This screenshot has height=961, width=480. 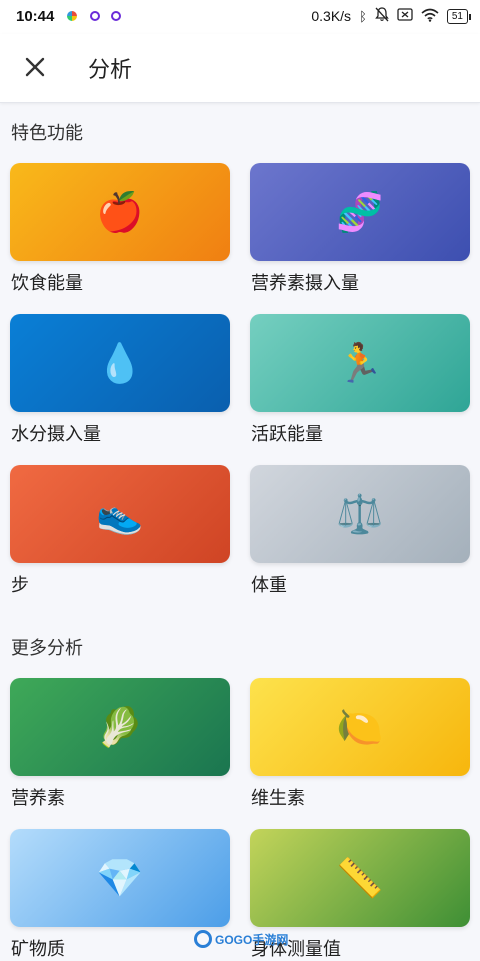 I want to click on status-time: 10:44, so click(x=35, y=16).